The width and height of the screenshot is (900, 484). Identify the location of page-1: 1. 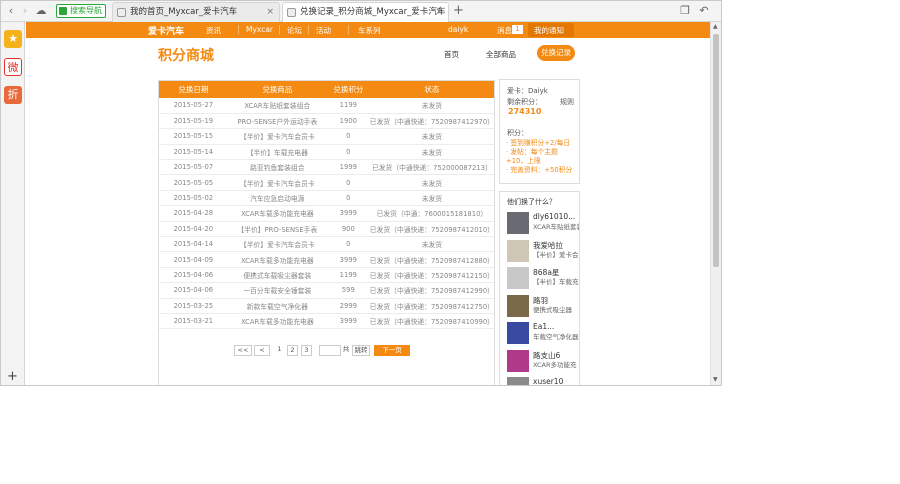
(279, 350).